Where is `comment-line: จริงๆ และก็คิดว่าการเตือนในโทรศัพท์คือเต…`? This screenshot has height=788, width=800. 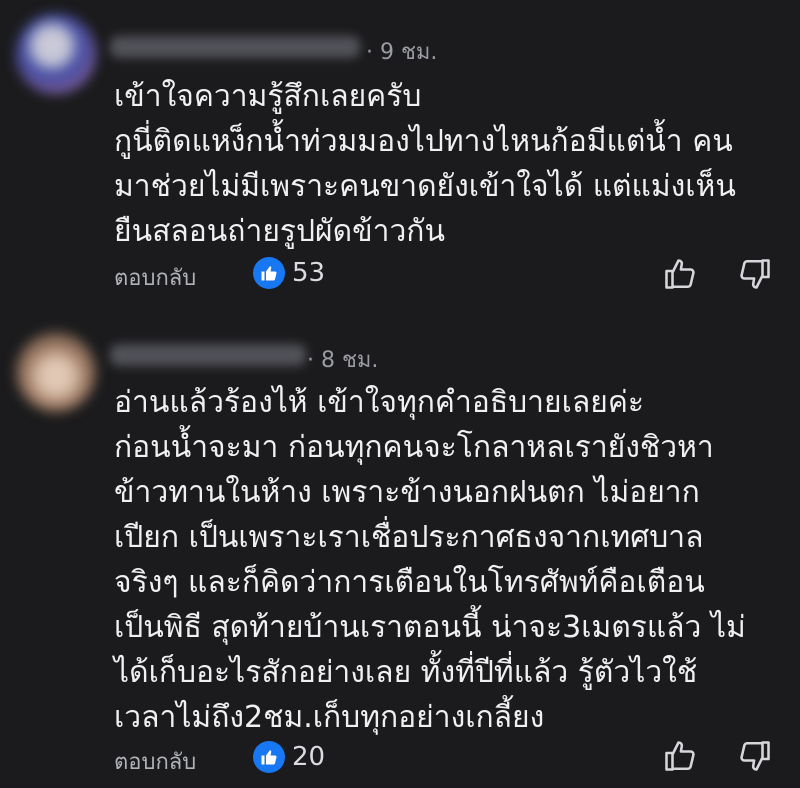 comment-line: จริงๆ และก็คิดว่าการเตือนในโทรศัพท์คือเต… is located at coordinates (409, 582).